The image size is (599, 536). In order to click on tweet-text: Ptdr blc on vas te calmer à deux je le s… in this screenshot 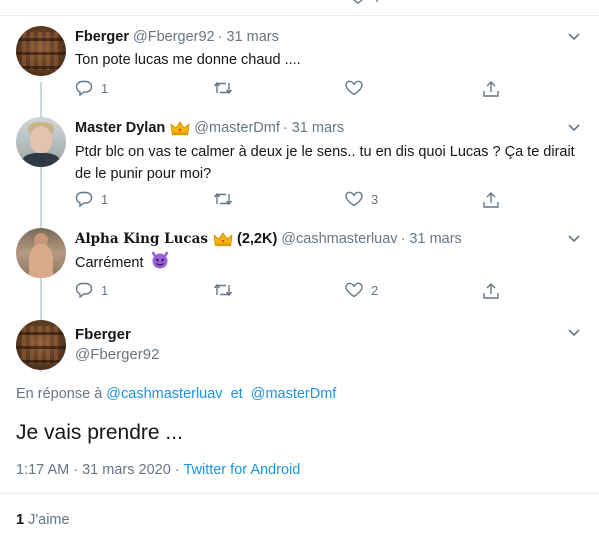, I will do `click(325, 163)`.